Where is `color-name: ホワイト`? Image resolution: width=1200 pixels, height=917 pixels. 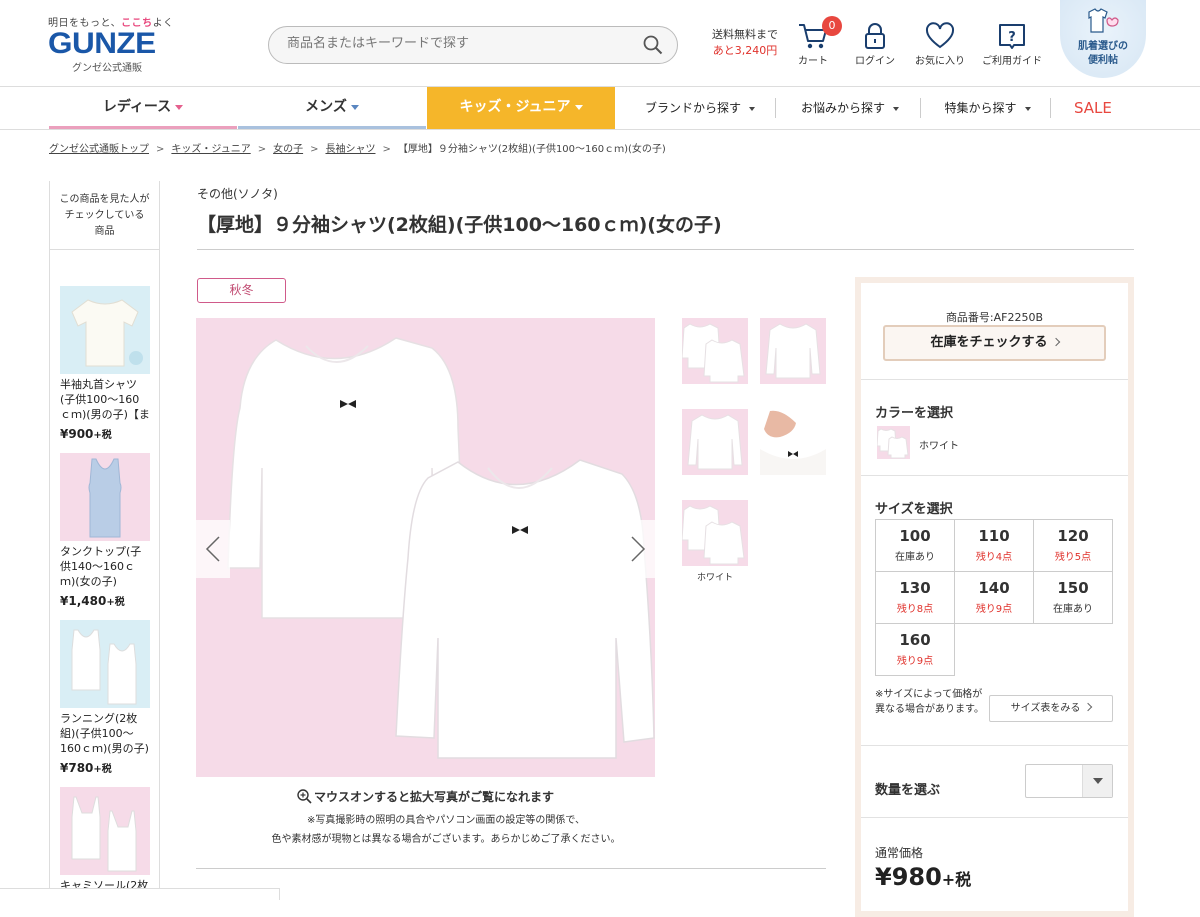 color-name: ホワイト is located at coordinates (939, 446).